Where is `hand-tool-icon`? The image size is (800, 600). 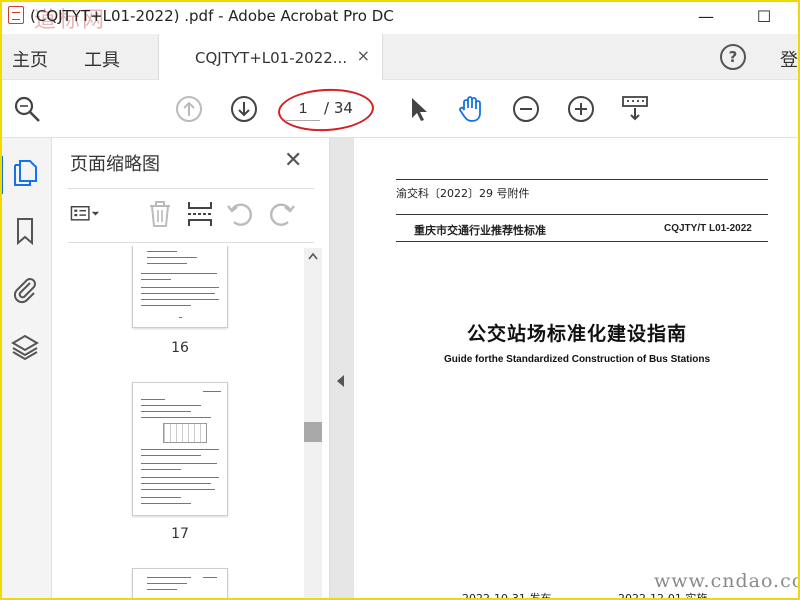
hand-tool-icon is located at coordinates (471, 109).